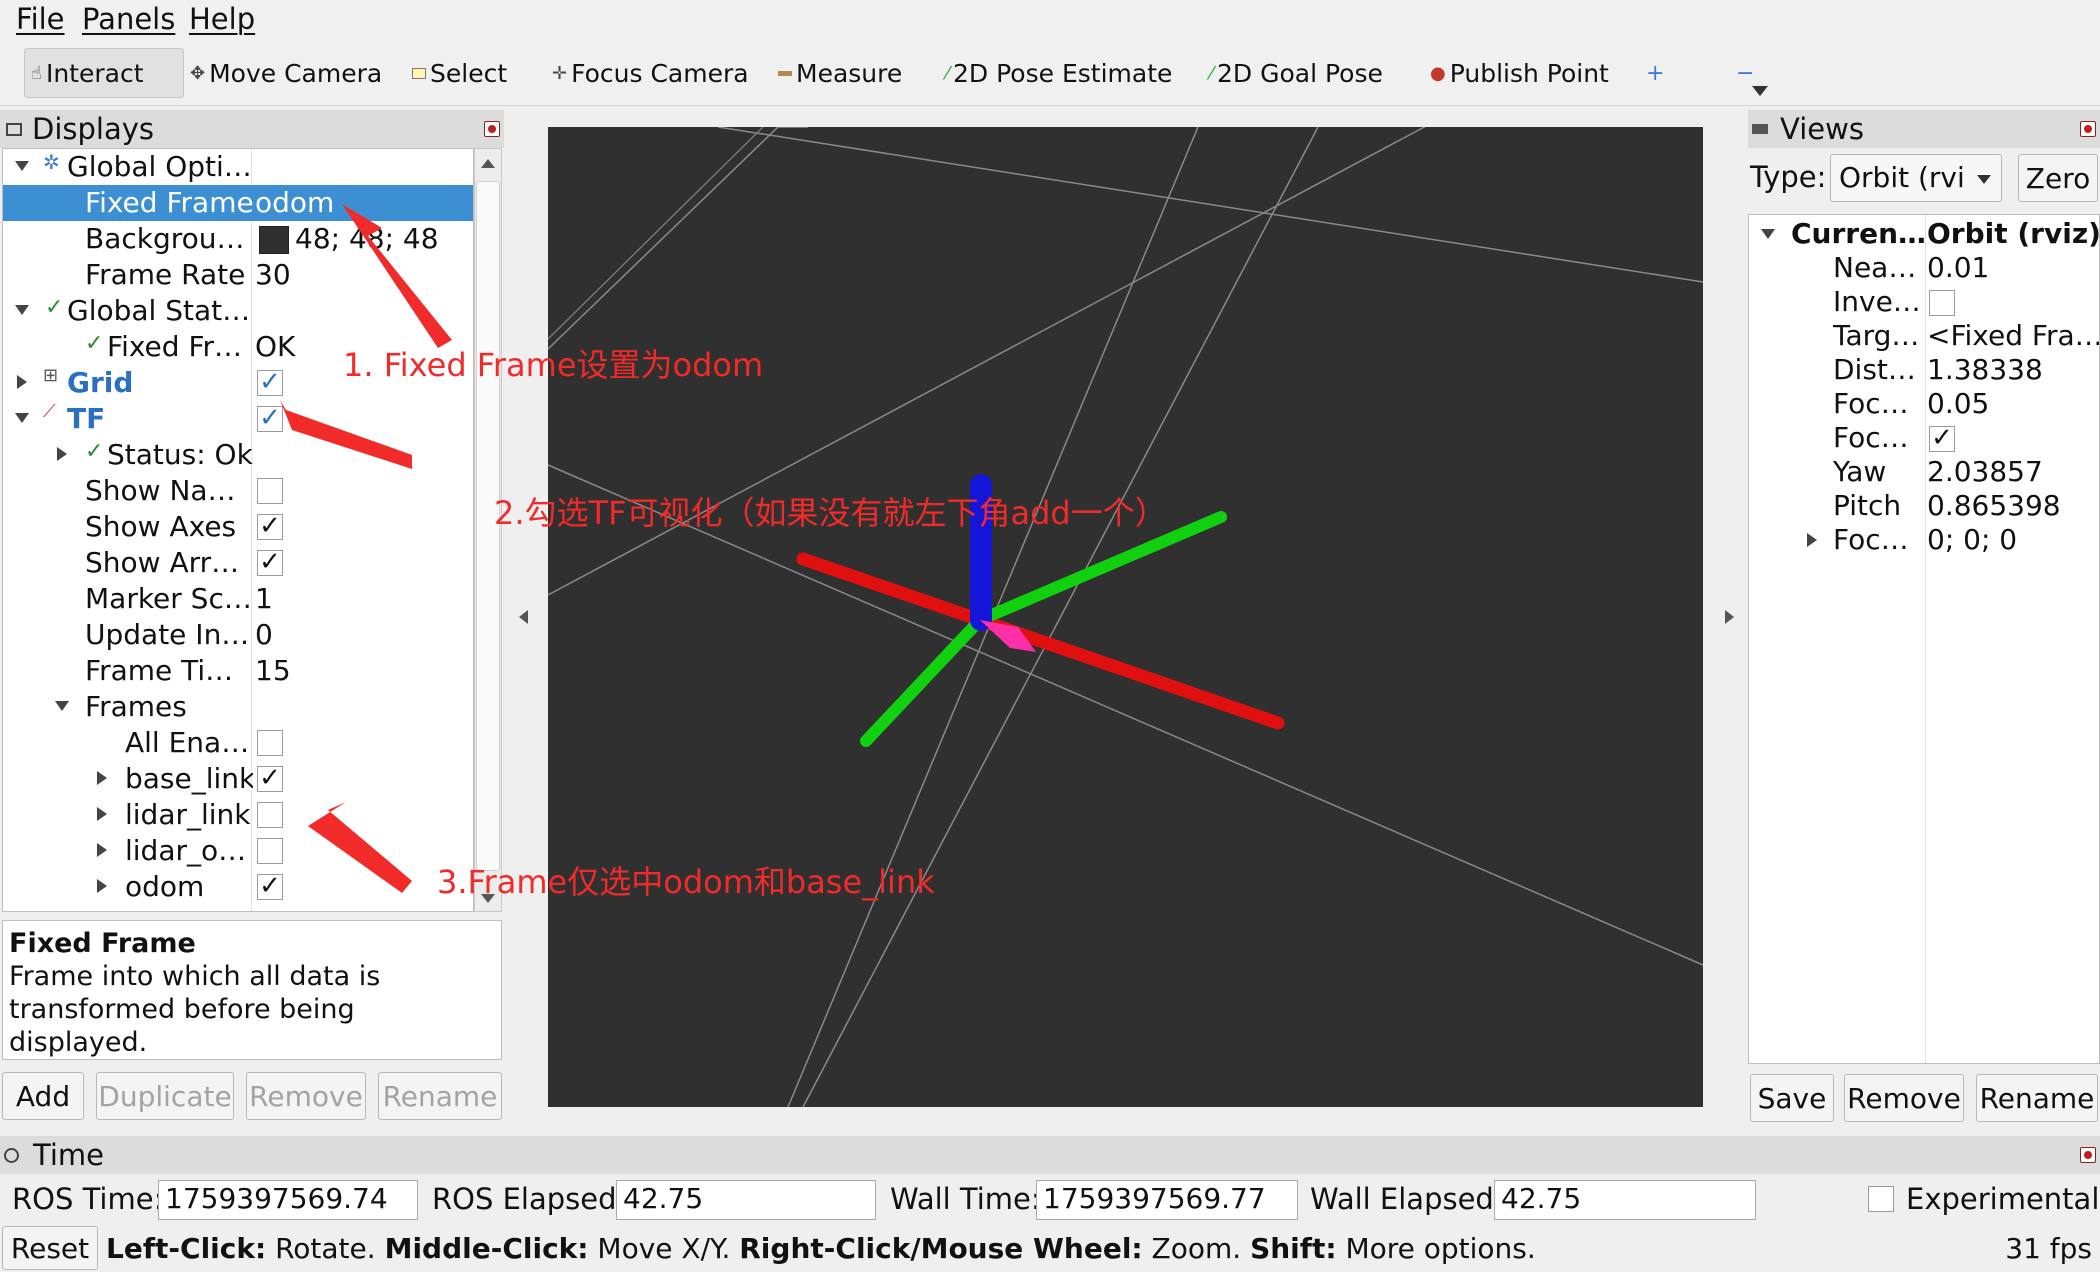 This screenshot has height=1272, width=2100. I want to click on left-click-action: Rotate., so click(325, 1248).